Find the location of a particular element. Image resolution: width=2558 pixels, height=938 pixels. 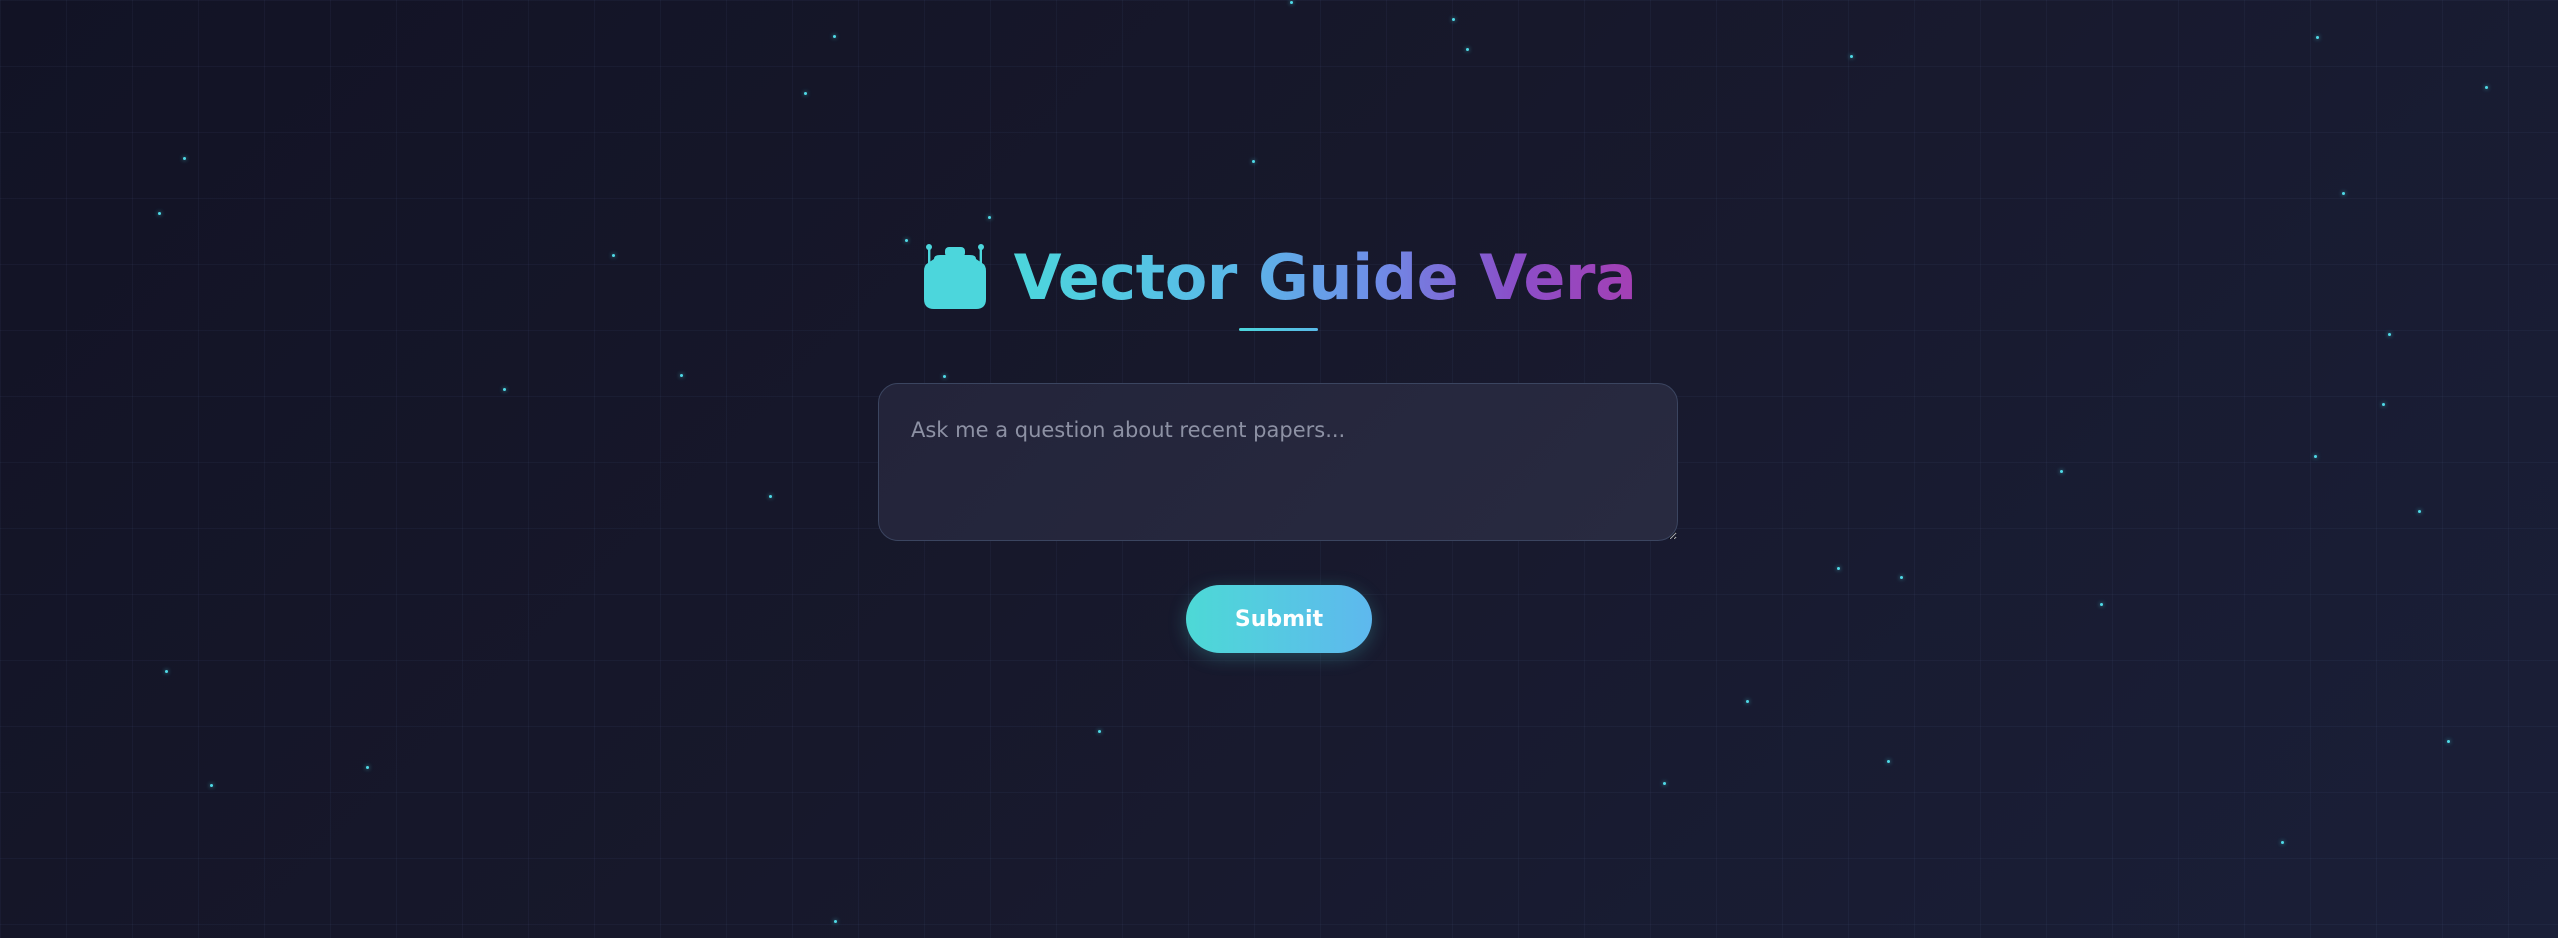

question-input is located at coordinates (1278, 462).